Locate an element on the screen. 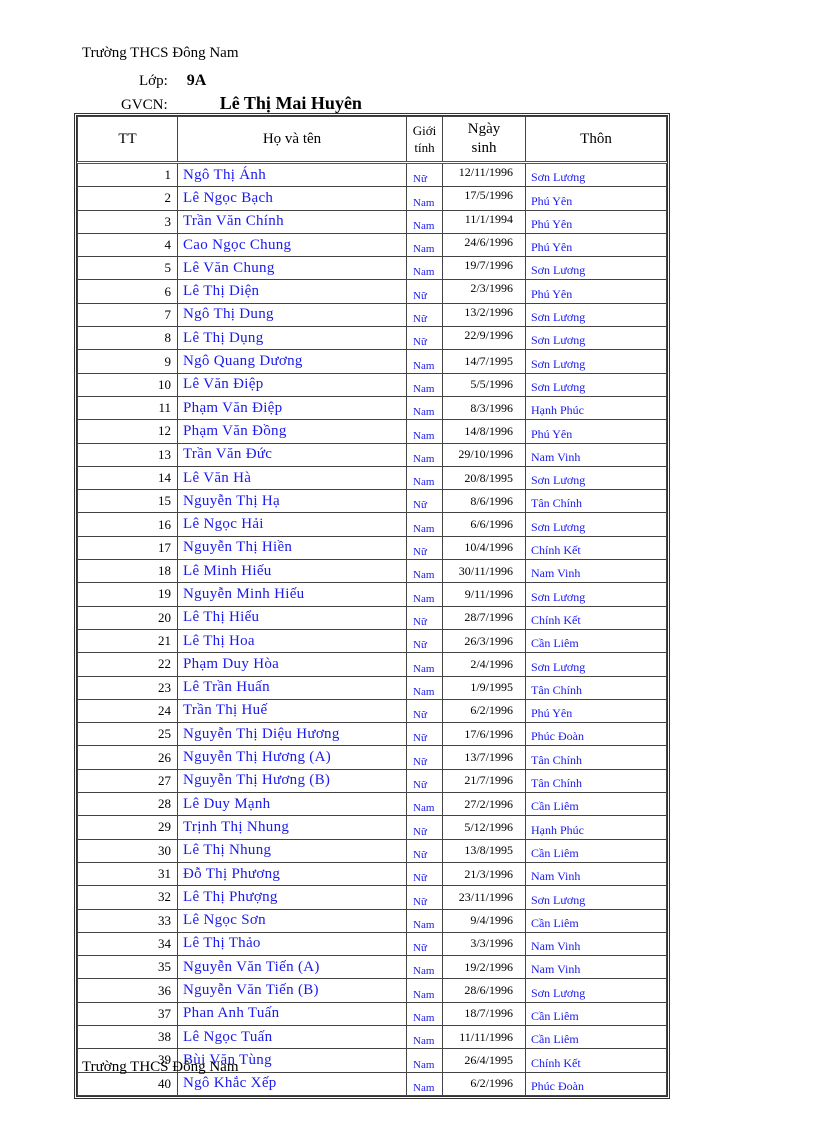 The height and width of the screenshot is (1123, 816). teacher-name: Lê Thị Mai Huyên is located at coordinates (290, 103).